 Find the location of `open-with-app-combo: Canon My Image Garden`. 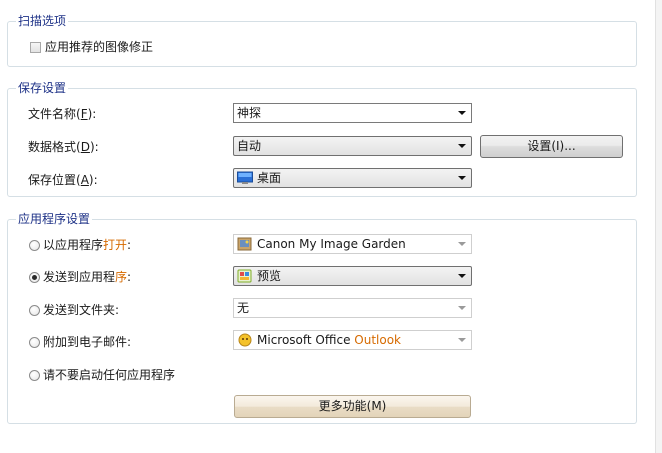

open-with-app-combo: Canon My Image Garden is located at coordinates (352, 244).